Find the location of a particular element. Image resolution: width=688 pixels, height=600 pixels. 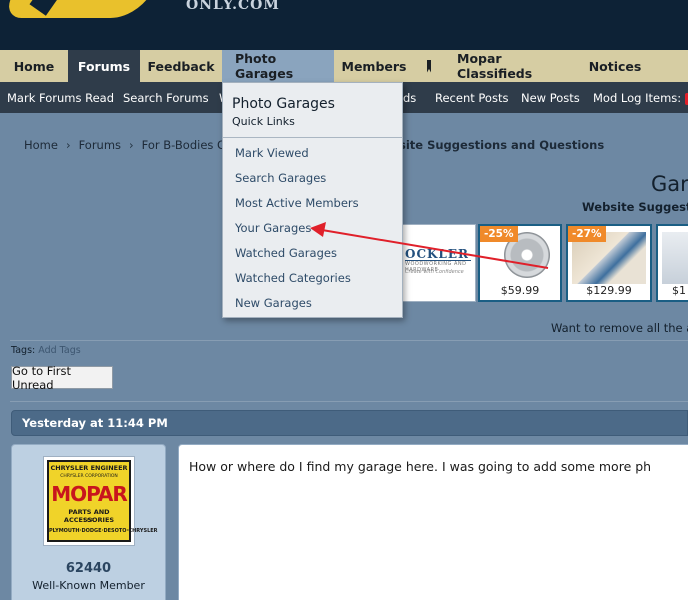

thread-tags: Tags: Add Tags is located at coordinates (46, 350).